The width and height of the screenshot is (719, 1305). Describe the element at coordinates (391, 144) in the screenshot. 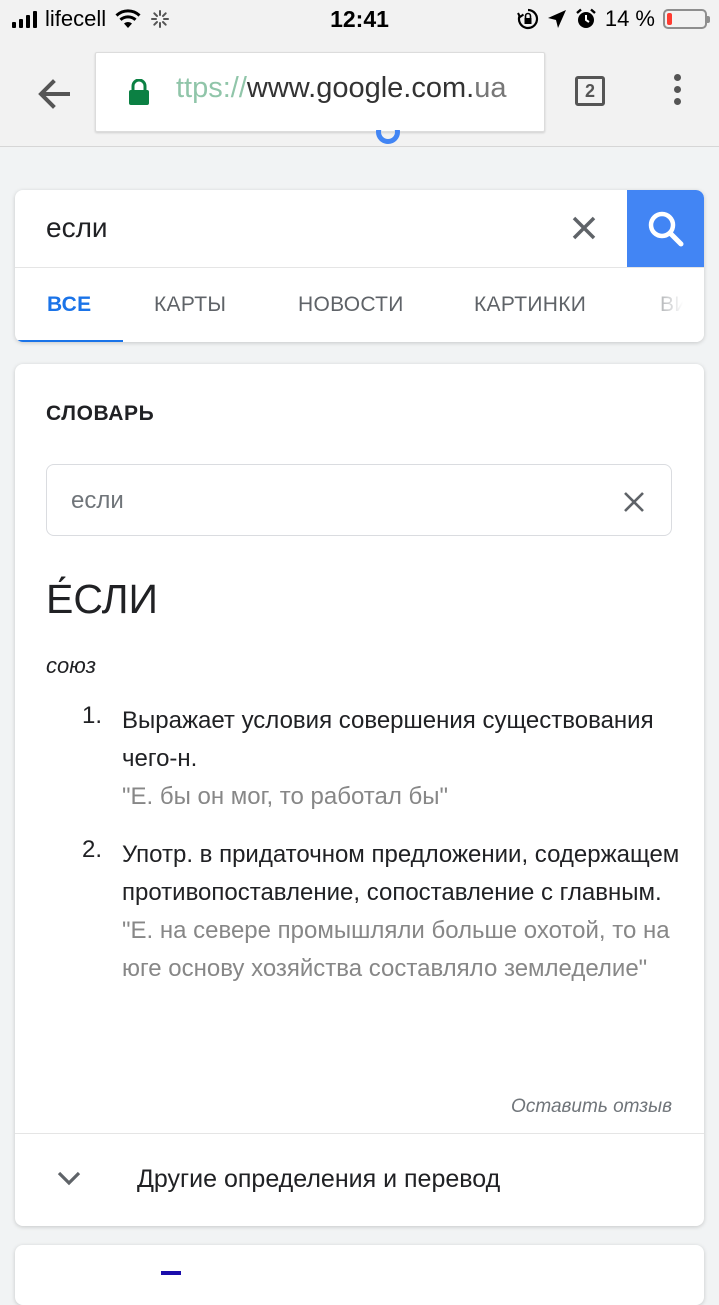

I see `google-logo-partial` at that location.